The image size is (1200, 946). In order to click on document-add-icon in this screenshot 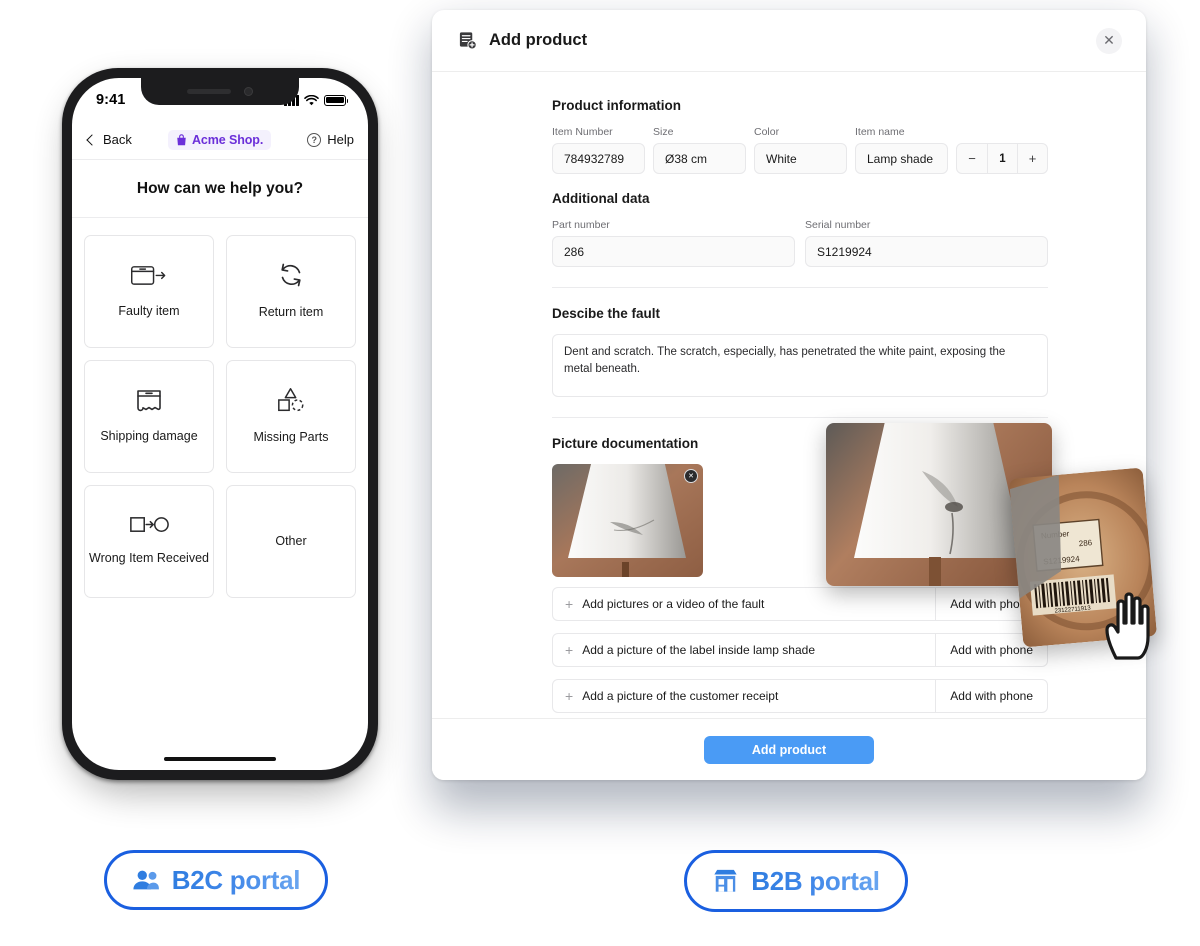, I will do `click(468, 41)`.